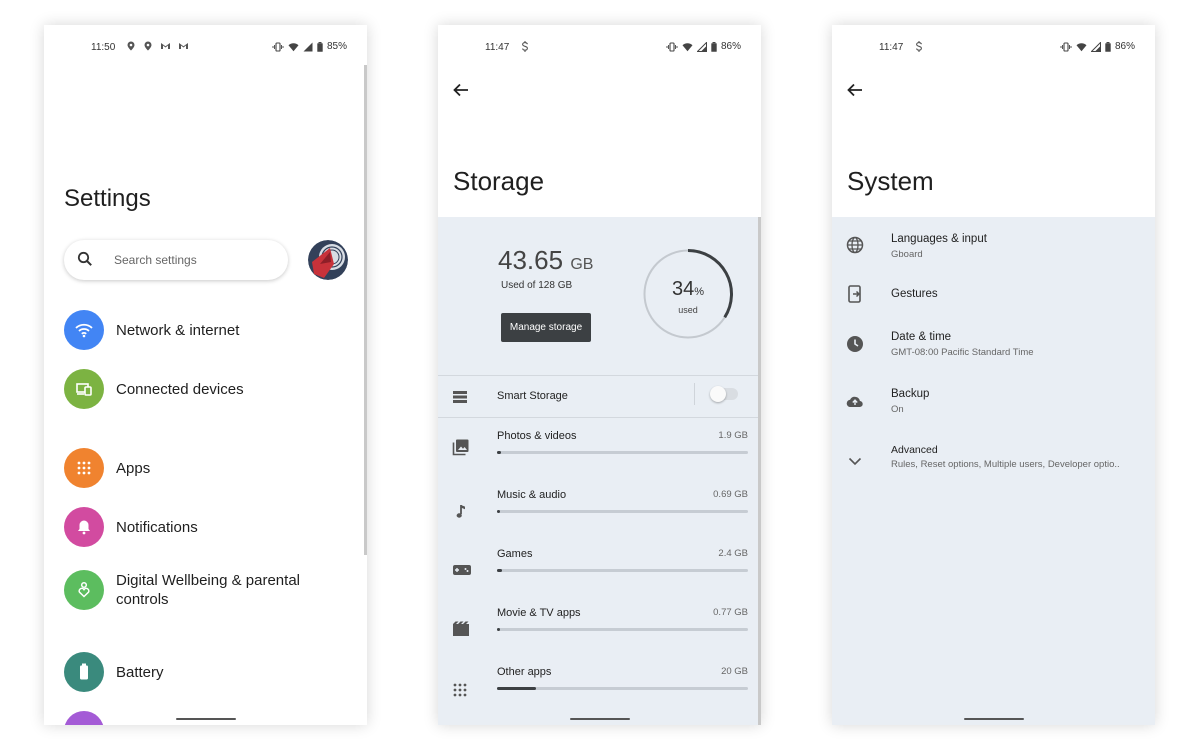 This screenshot has height=750, width=1200. Describe the element at coordinates (910, 394) in the screenshot. I see `system-item-title: Backup` at that location.